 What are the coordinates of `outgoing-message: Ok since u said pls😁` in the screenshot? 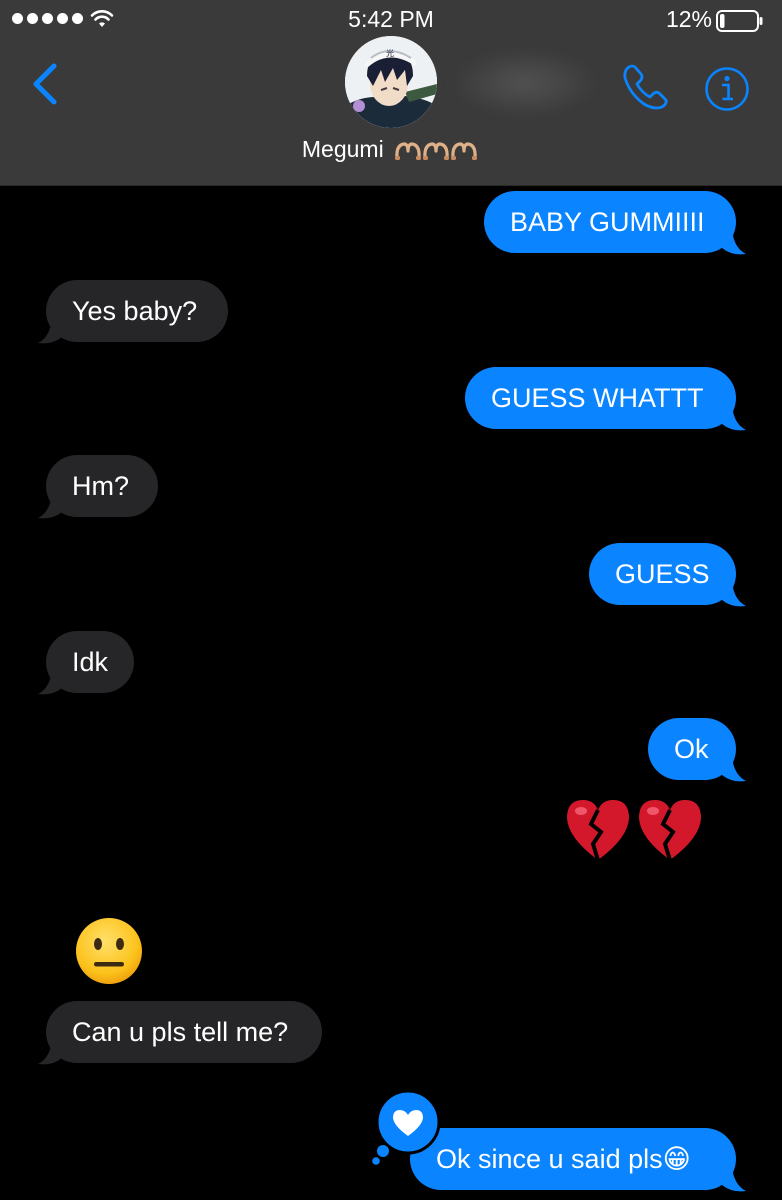 It's located at (573, 1159).